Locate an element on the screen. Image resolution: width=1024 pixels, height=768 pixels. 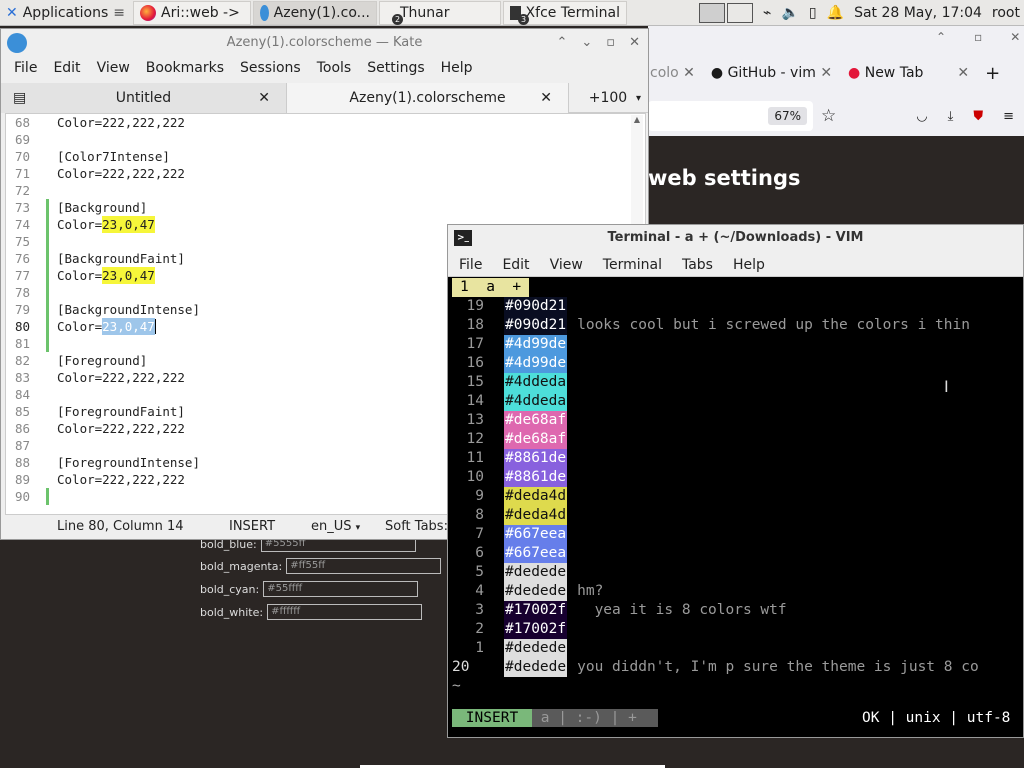
vim-line: 12 #de68af is located at coordinates (738, 439).